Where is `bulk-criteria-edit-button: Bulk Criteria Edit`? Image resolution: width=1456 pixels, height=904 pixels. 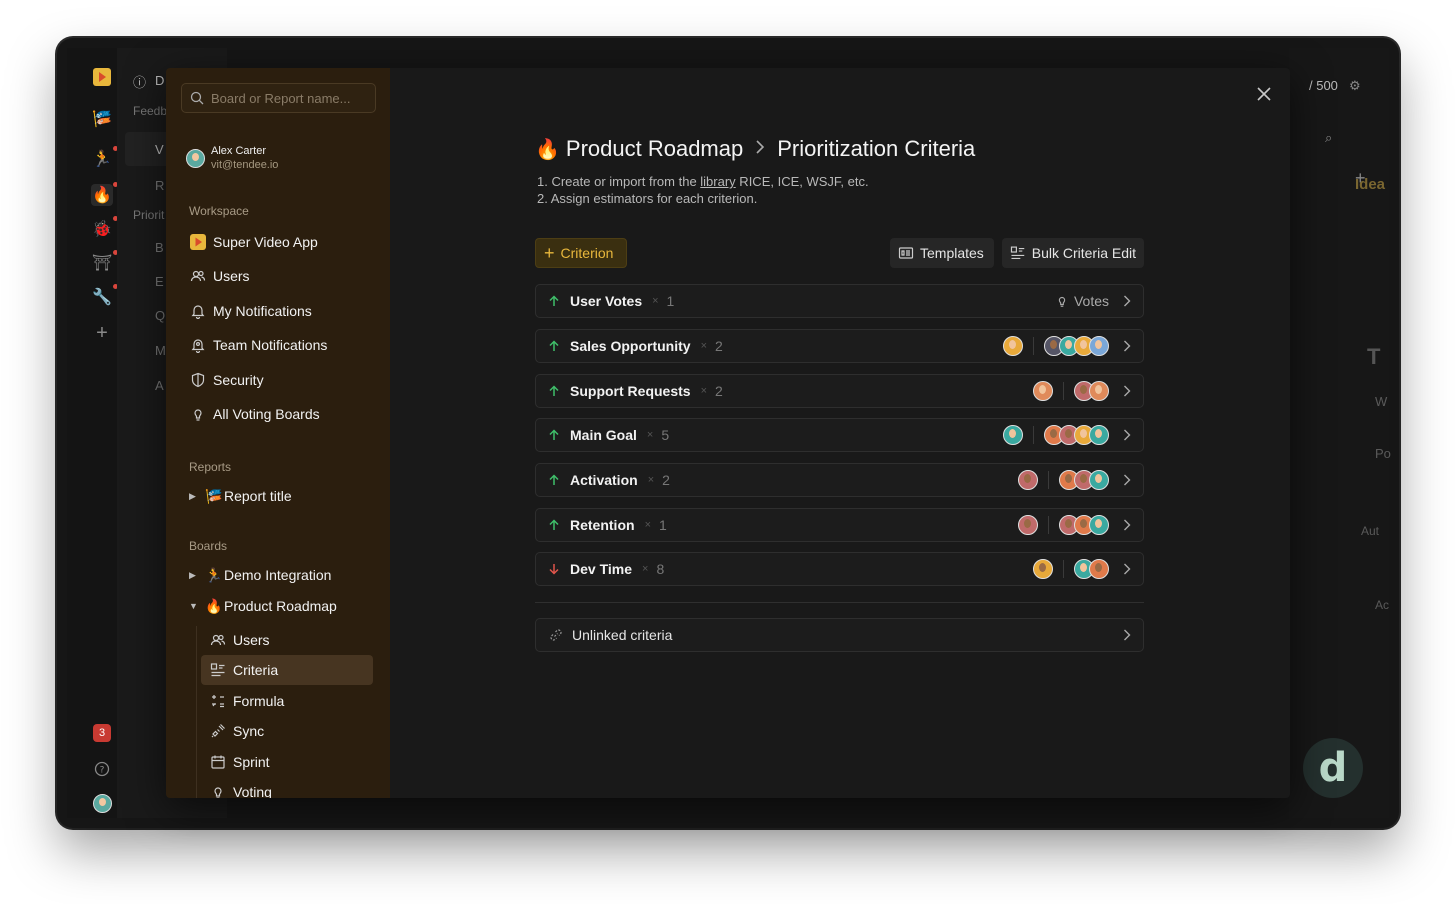 bulk-criteria-edit-button: Bulk Criteria Edit is located at coordinates (1073, 253).